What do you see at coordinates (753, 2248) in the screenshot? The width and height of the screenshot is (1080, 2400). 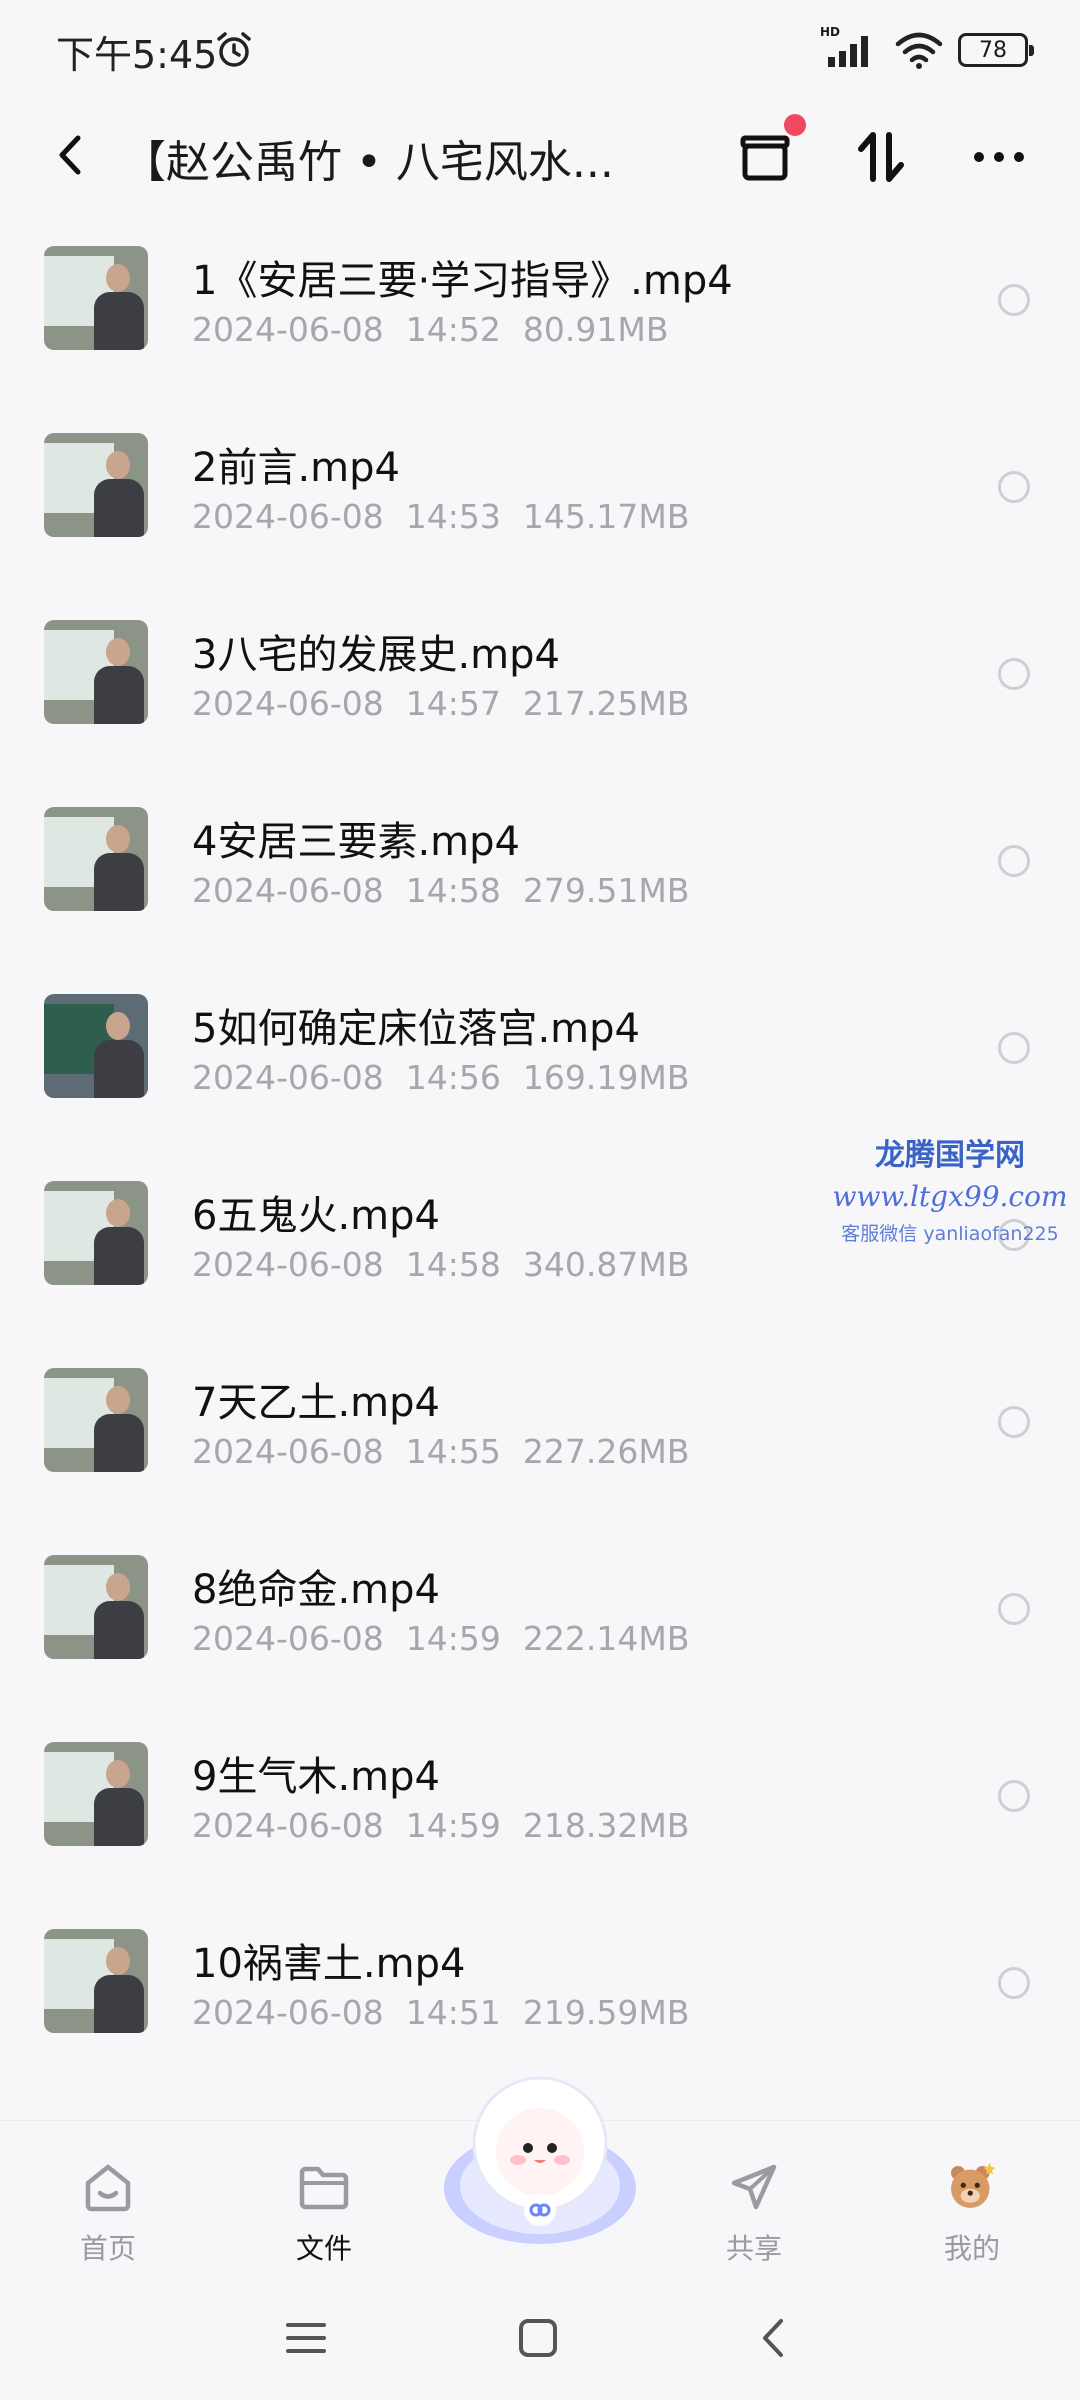 I see `nav-share-label: 共享` at bounding box center [753, 2248].